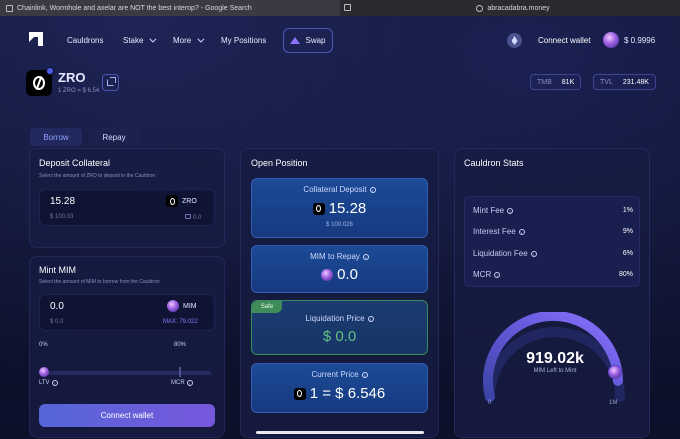 This screenshot has height=439, width=680. Describe the element at coordinates (339, 225) in the screenshot. I see `collateral-usd: $ 100.028` at that location.